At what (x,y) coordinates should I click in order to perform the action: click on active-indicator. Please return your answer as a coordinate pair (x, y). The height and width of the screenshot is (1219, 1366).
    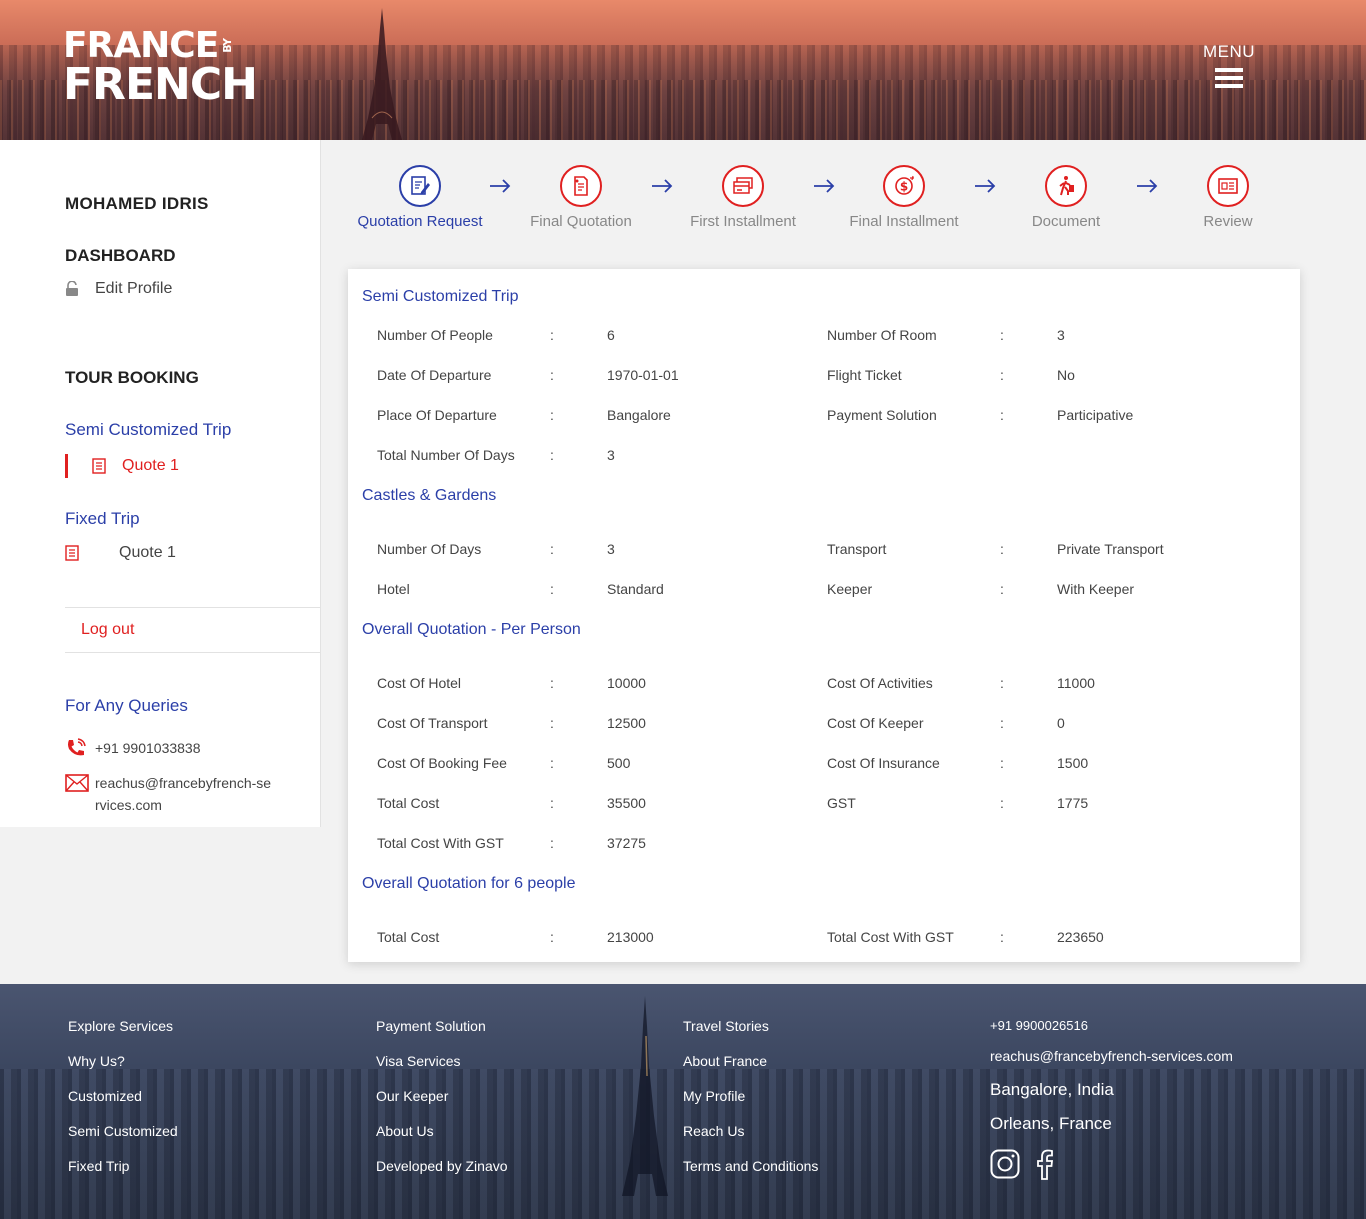
    Looking at the image, I should click on (66, 466).